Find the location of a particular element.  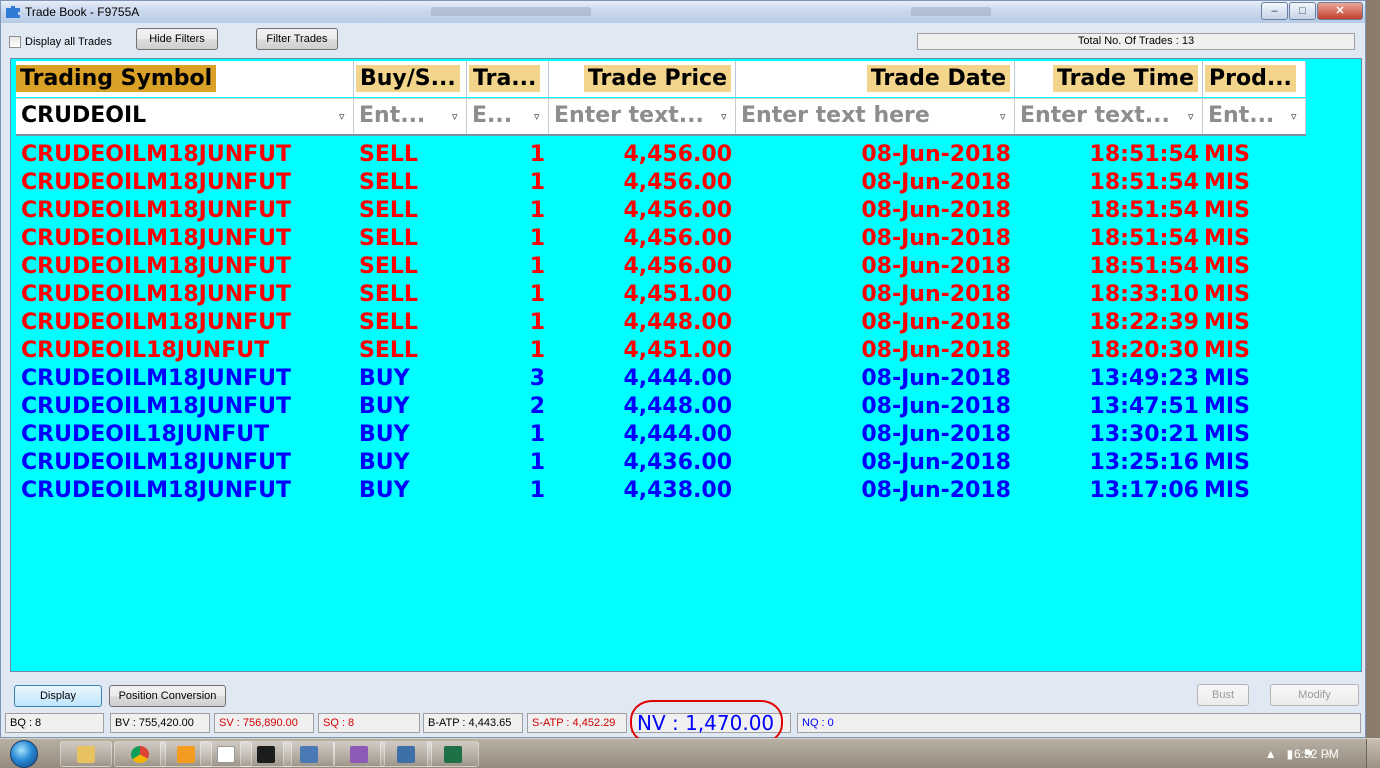

header-trade-price: Trade Price is located at coordinates (642, 79).